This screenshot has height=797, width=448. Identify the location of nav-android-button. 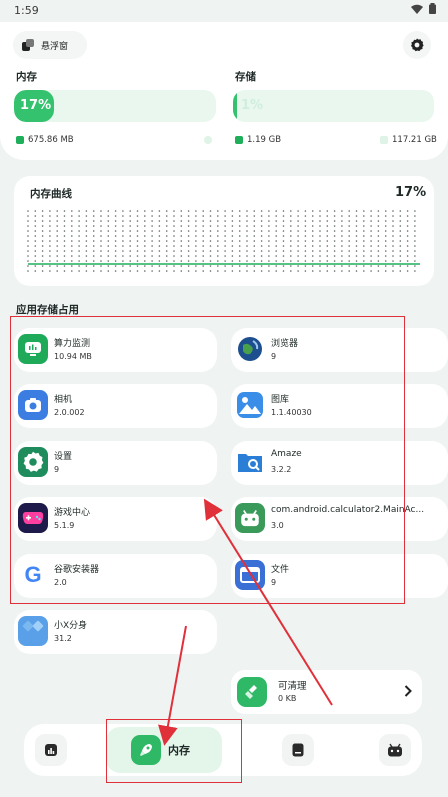
(395, 750).